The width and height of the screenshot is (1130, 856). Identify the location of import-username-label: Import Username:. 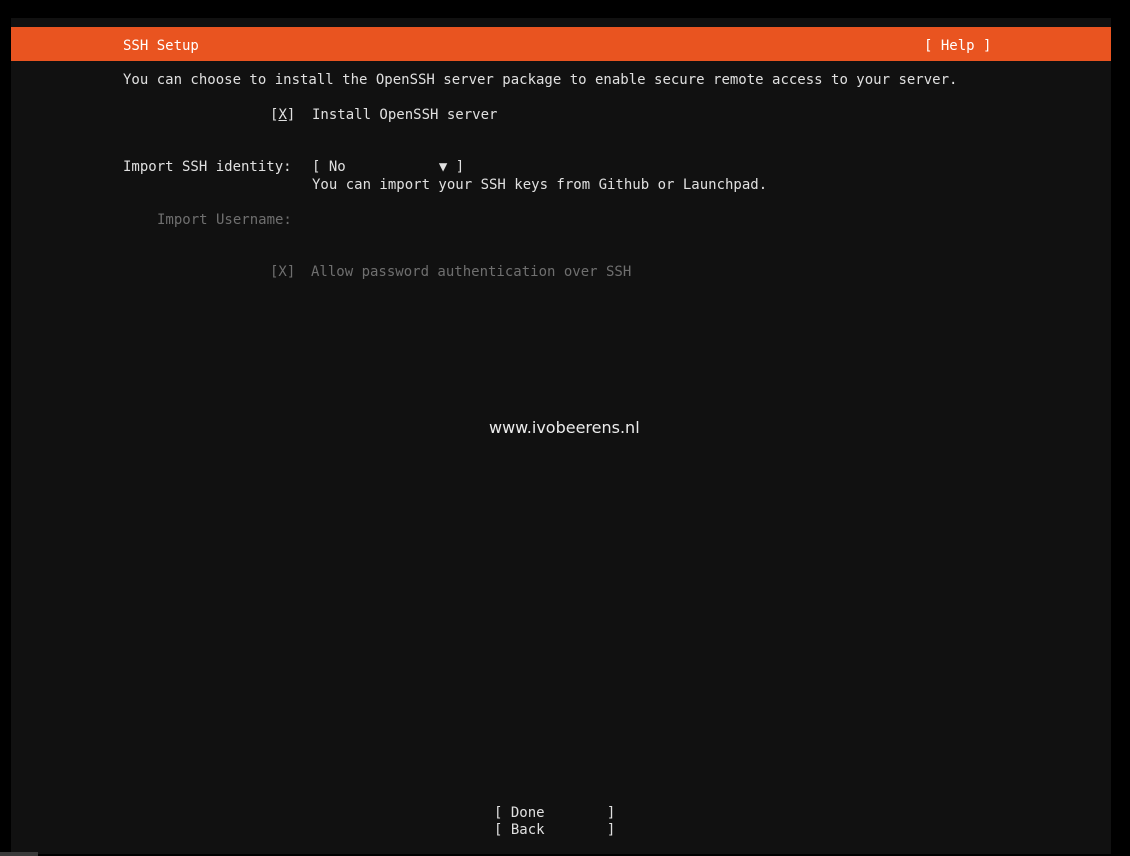
(224, 220).